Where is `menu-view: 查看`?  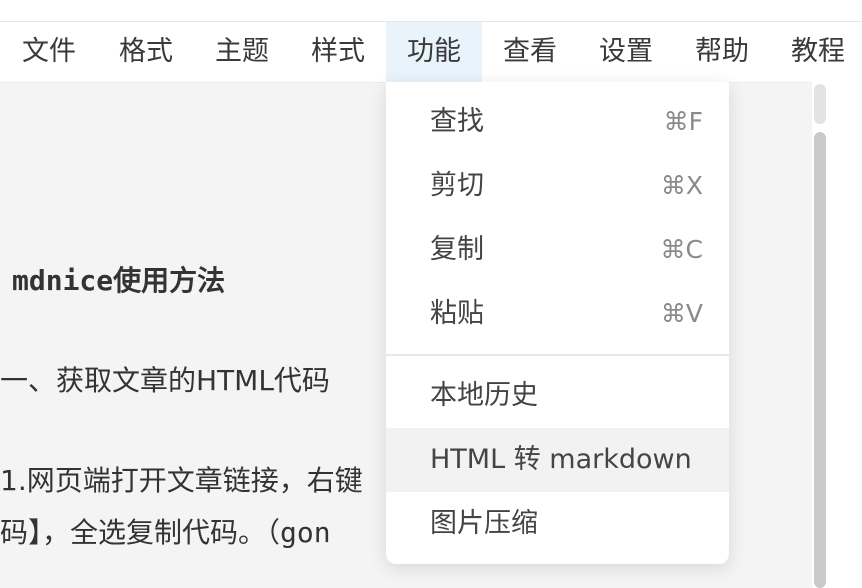 menu-view: 查看 is located at coordinates (530, 52).